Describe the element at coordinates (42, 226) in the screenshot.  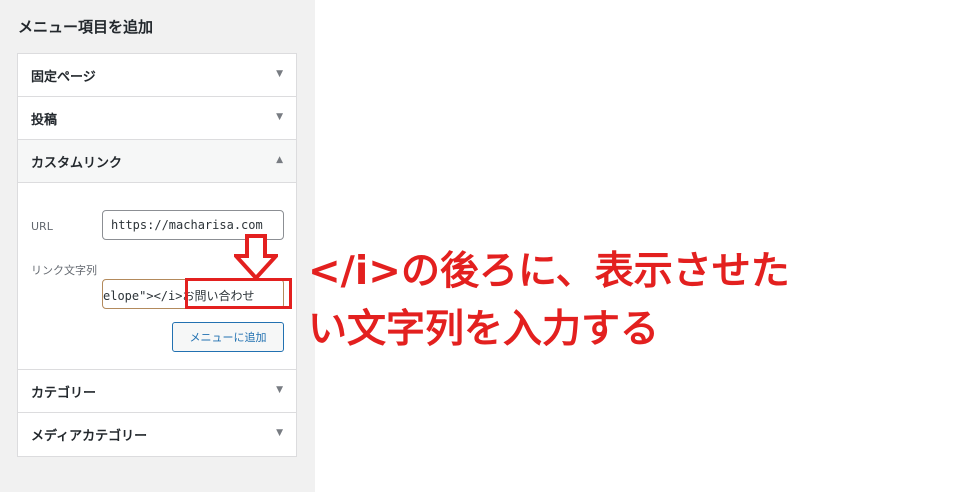
I see `url-label: URL` at that location.